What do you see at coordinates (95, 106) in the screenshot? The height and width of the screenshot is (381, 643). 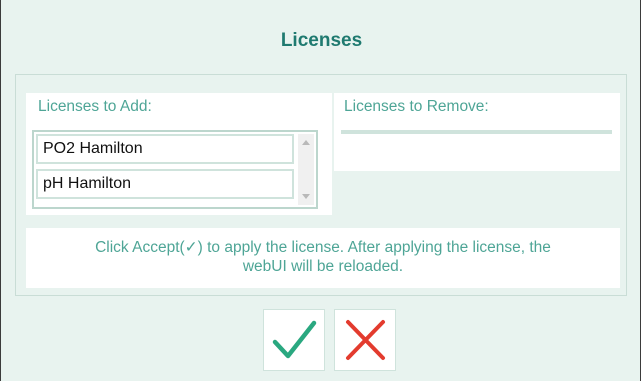 I see `licenses-to-add-label: Licenses to Add:` at bounding box center [95, 106].